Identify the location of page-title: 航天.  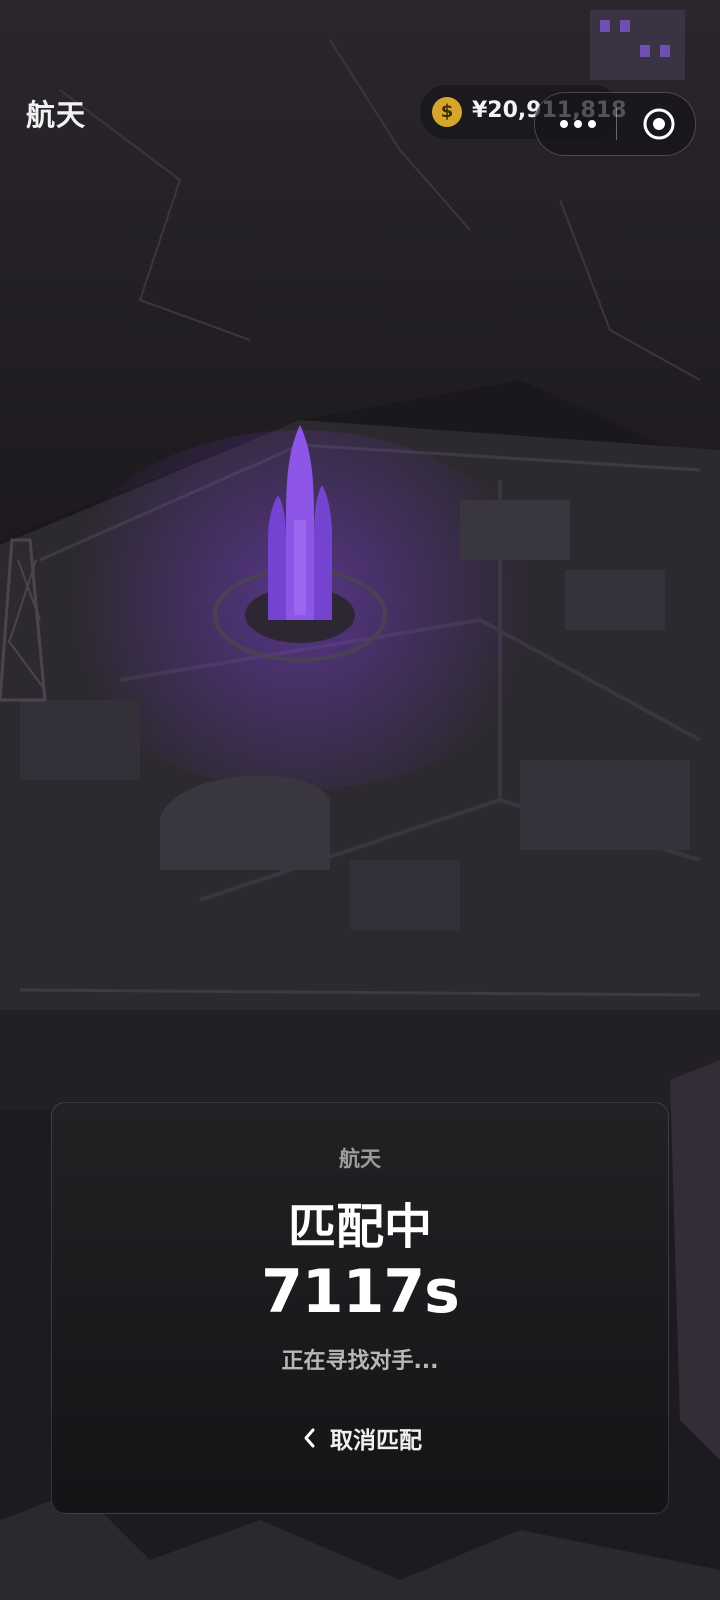
(56, 115).